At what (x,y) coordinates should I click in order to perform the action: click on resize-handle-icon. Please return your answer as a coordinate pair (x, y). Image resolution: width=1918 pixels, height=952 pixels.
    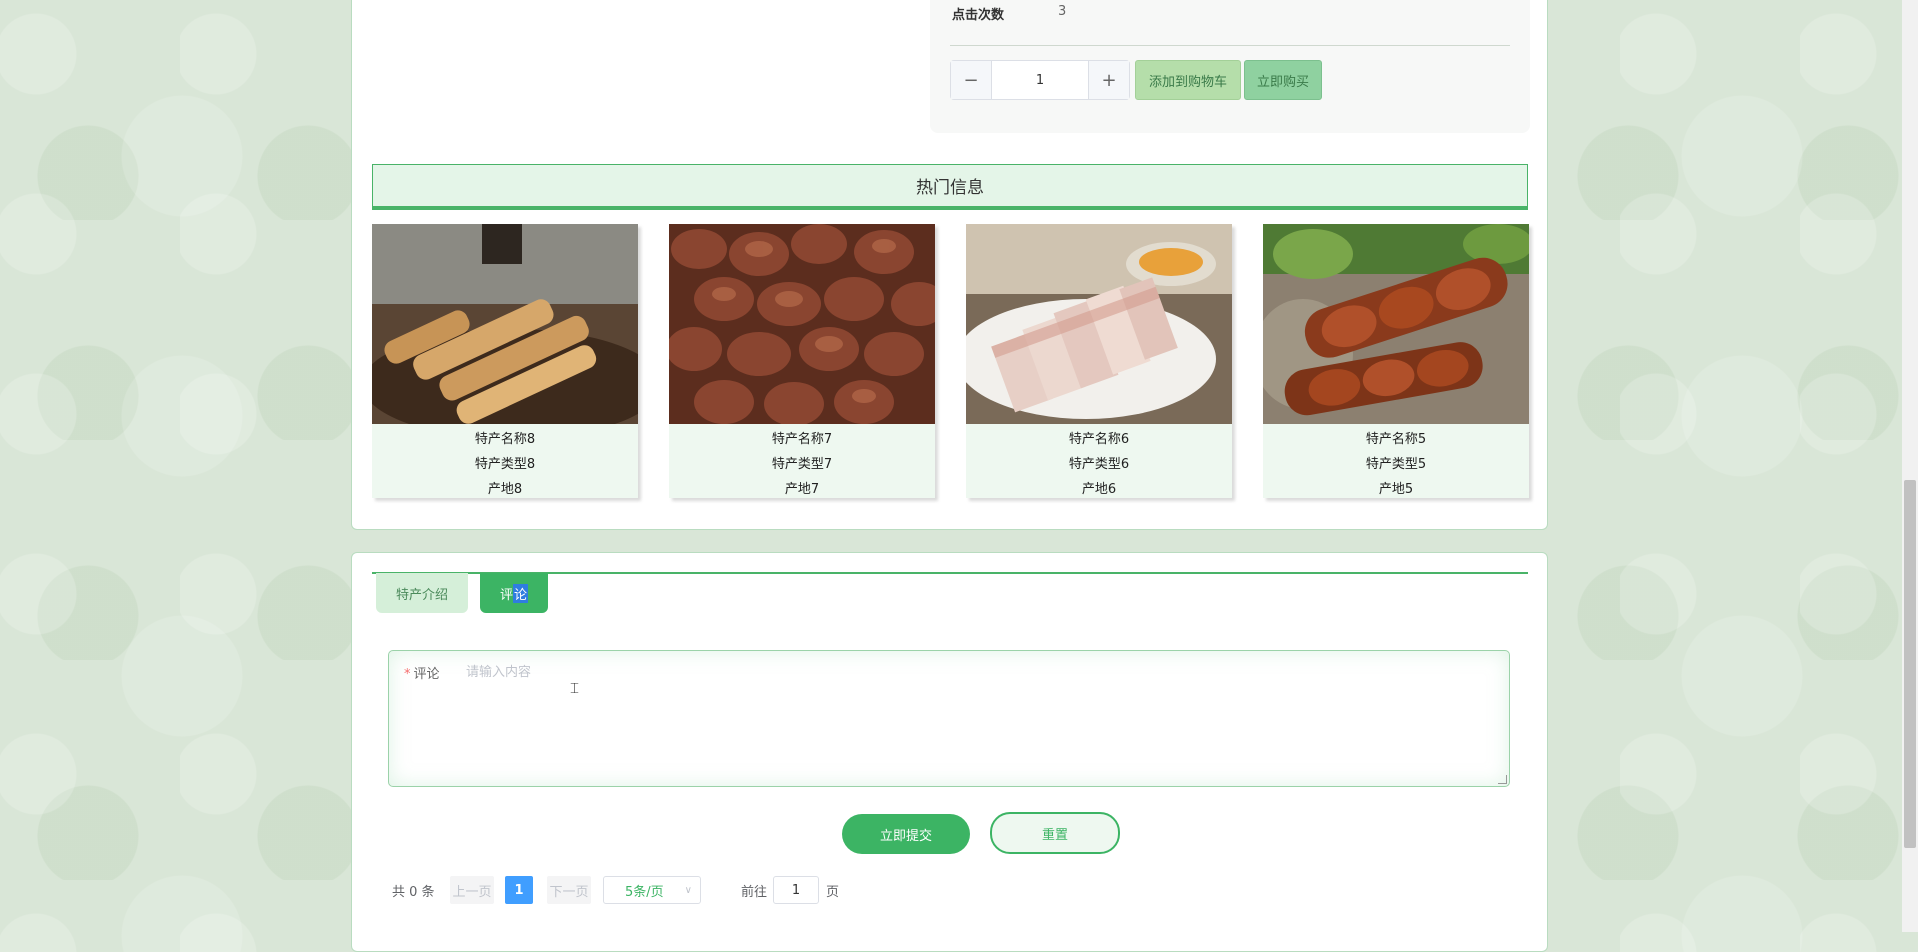
    Looking at the image, I should click on (1502, 779).